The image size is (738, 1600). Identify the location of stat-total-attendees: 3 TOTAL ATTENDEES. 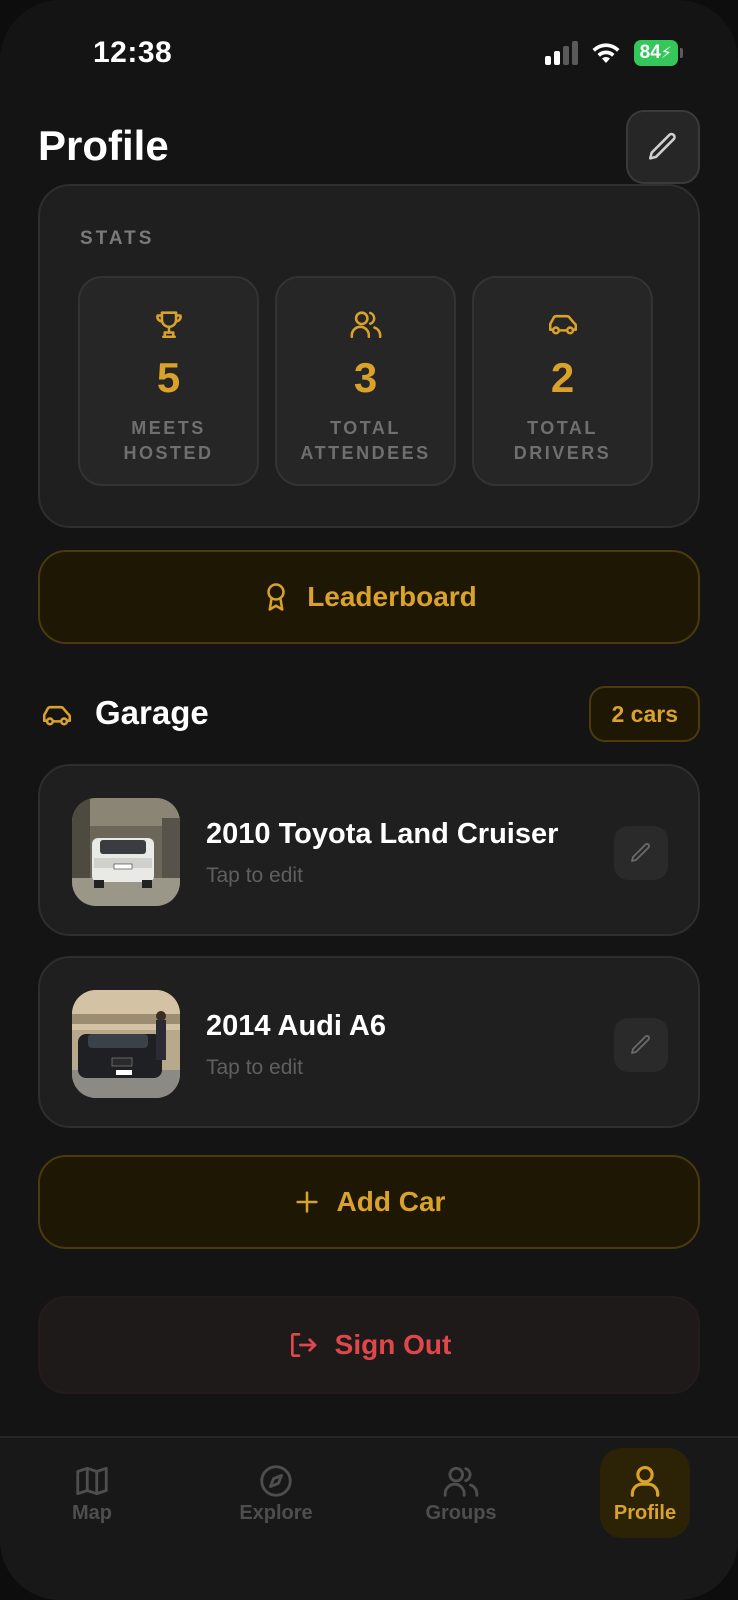
(365, 381).